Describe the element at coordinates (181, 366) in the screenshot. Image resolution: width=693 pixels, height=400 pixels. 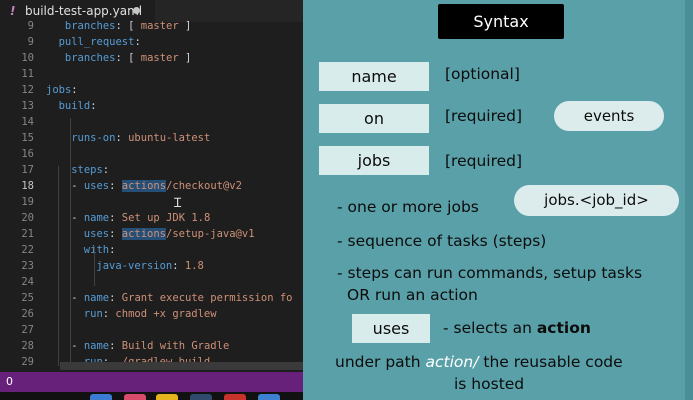
I see `horizontal-scrollbar` at that location.